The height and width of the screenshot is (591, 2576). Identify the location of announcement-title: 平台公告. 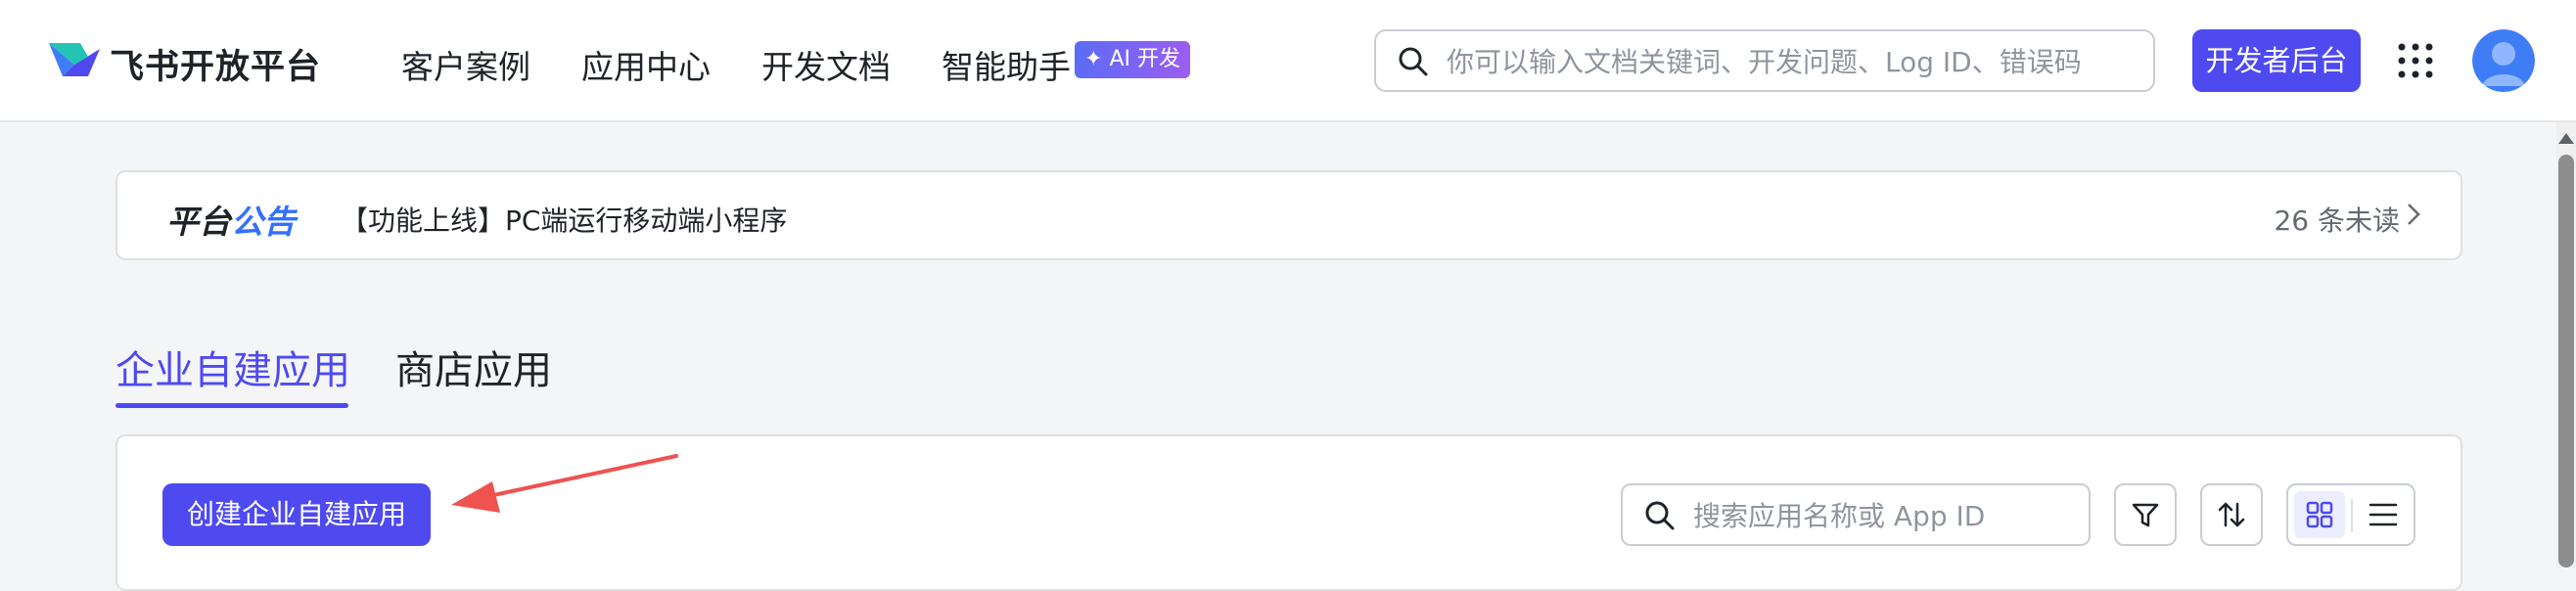
(231, 219).